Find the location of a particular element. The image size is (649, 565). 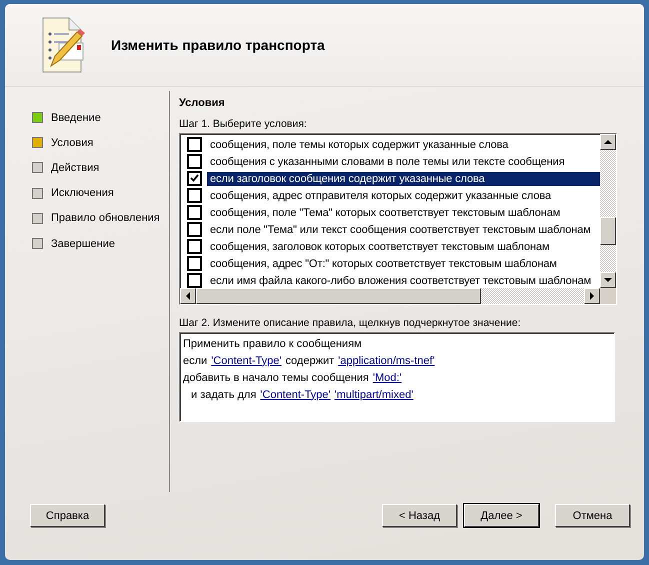

condition-item: если имя файла какого-либо вложения соответствует текстовым шаблонам is located at coordinates (403, 281).